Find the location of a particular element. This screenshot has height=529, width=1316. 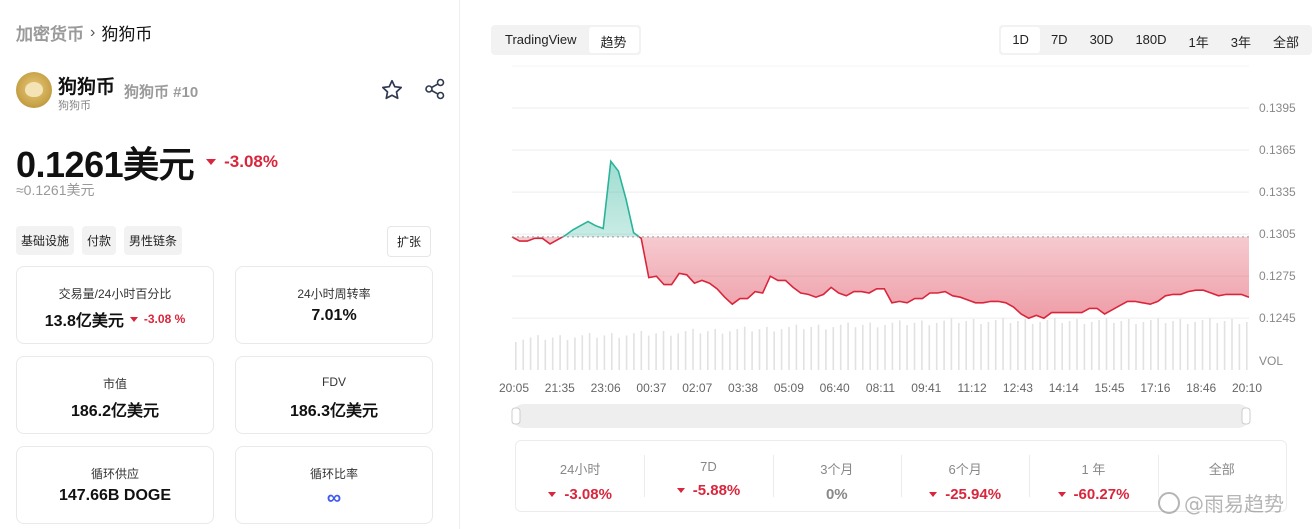

chart-view-toggle: TradingView 趋势 is located at coordinates (566, 40).